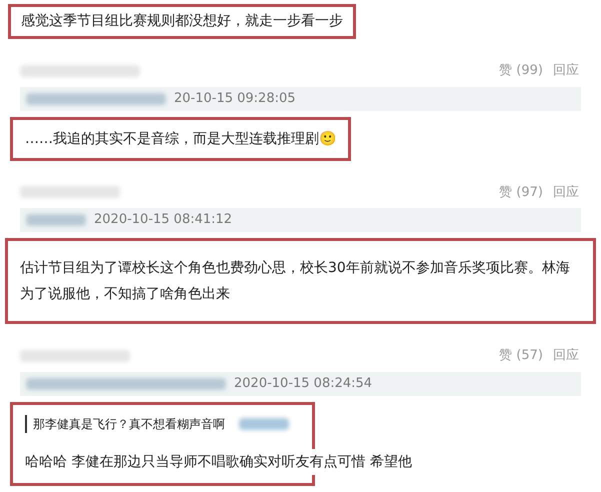 The height and width of the screenshot is (492, 601). Describe the element at coordinates (182, 21) in the screenshot. I see `comment-text: 感觉这季节目组比赛规则都没想好，就走一步看一步` at that location.